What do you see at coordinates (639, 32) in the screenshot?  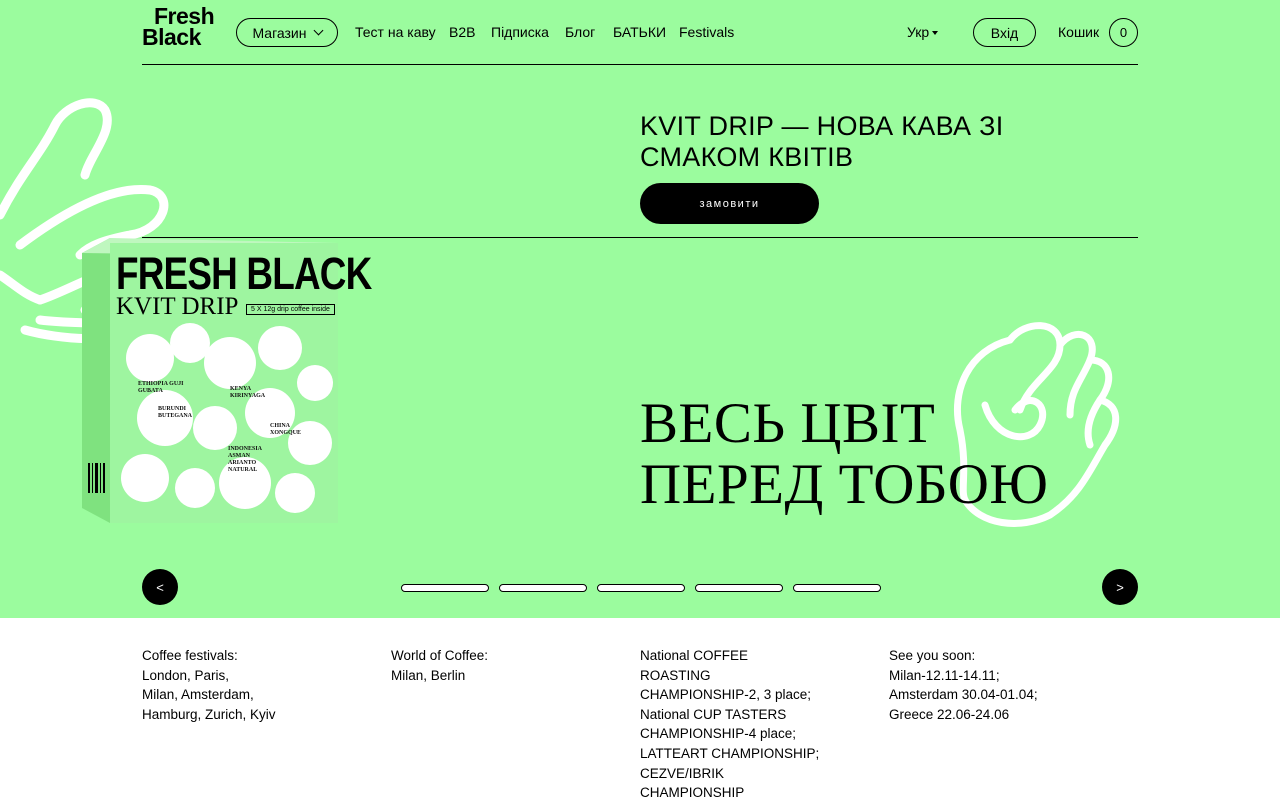 I see `nav-parents: БАТЬКИ` at bounding box center [639, 32].